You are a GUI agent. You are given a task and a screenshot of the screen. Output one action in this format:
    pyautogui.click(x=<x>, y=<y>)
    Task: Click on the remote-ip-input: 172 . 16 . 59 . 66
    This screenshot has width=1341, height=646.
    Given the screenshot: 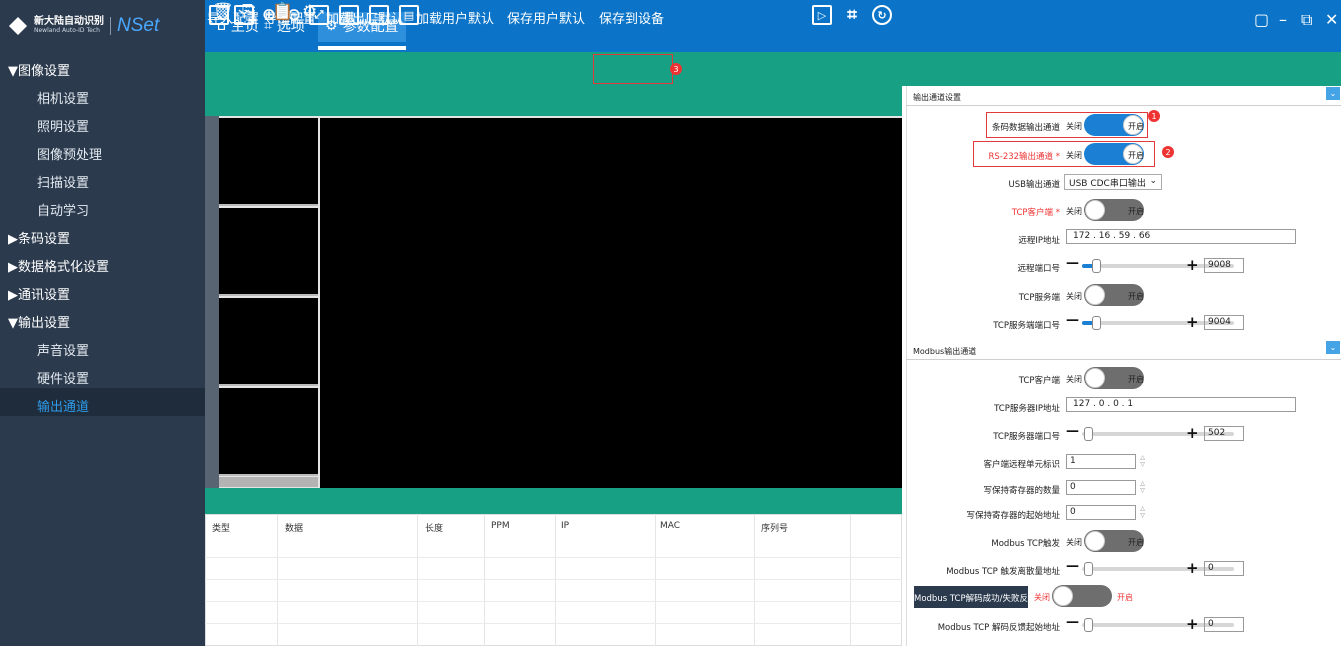 What is the action you would take?
    pyautogui.click(x=1181, y=236)
    